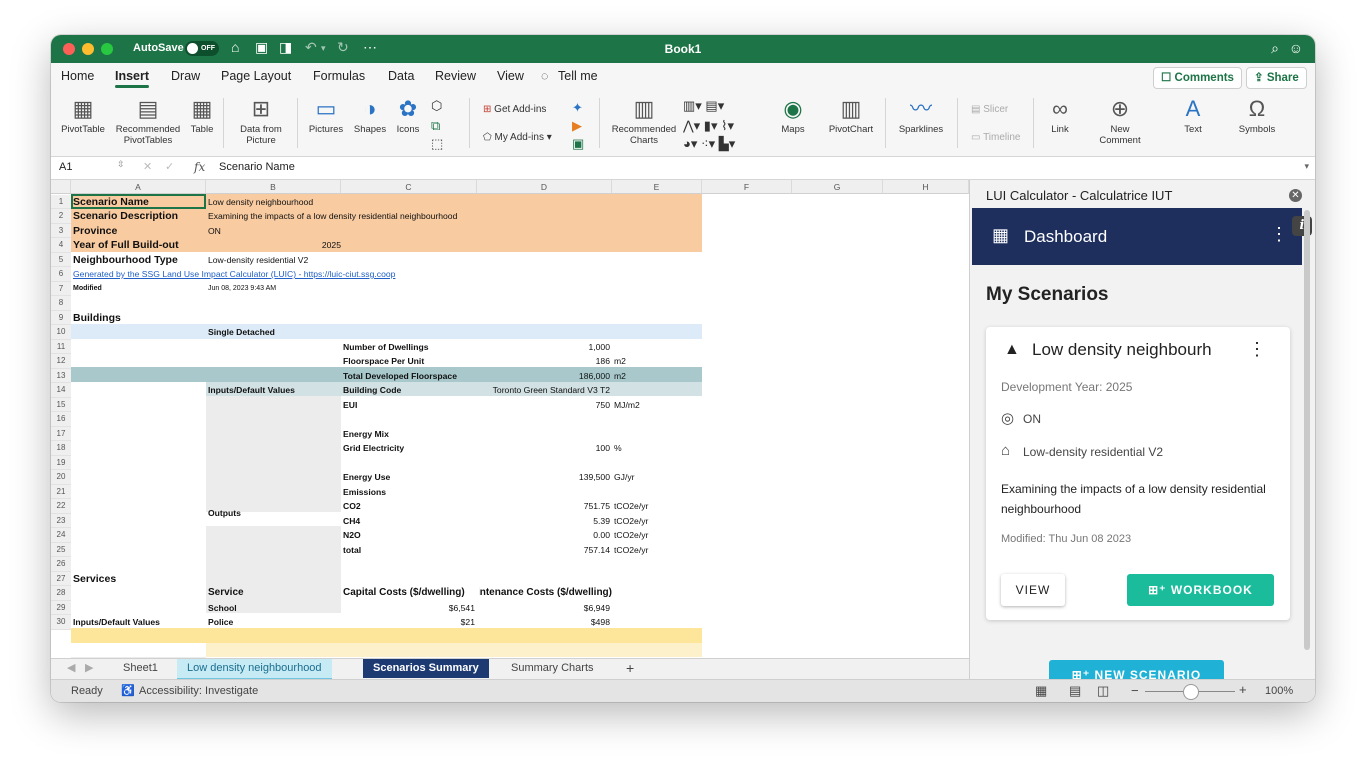  I want to click on row-header-29: 29, so click(61, 607).